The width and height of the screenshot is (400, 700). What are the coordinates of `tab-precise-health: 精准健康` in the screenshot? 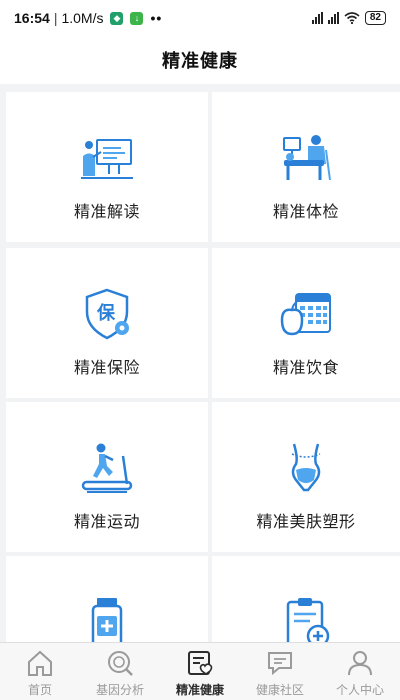 It's located at (200, 671).